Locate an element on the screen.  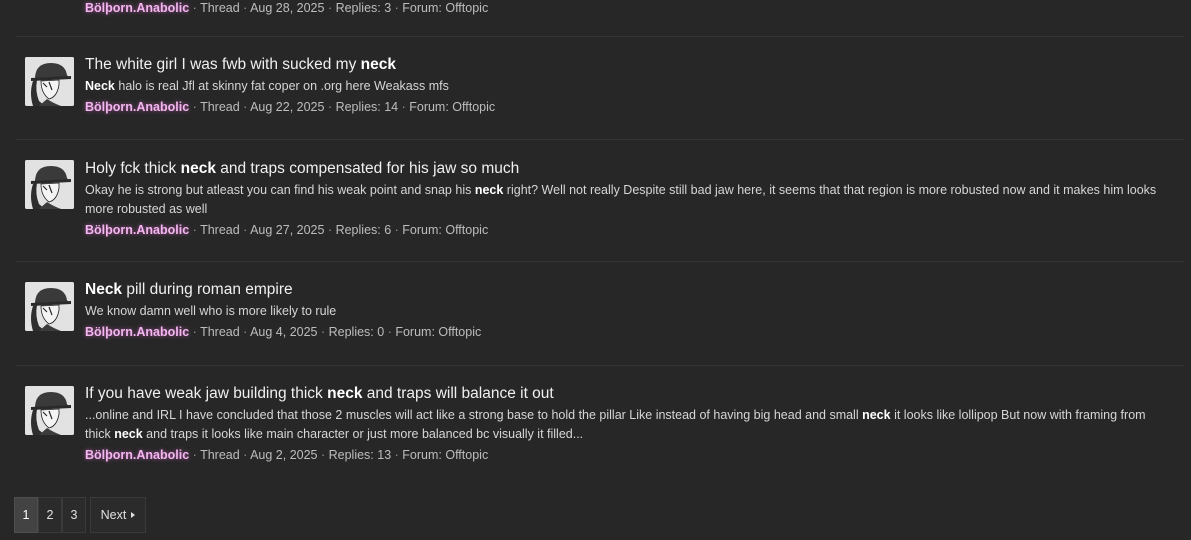
page-button-2: 2 is located at coordinates (50, 515).